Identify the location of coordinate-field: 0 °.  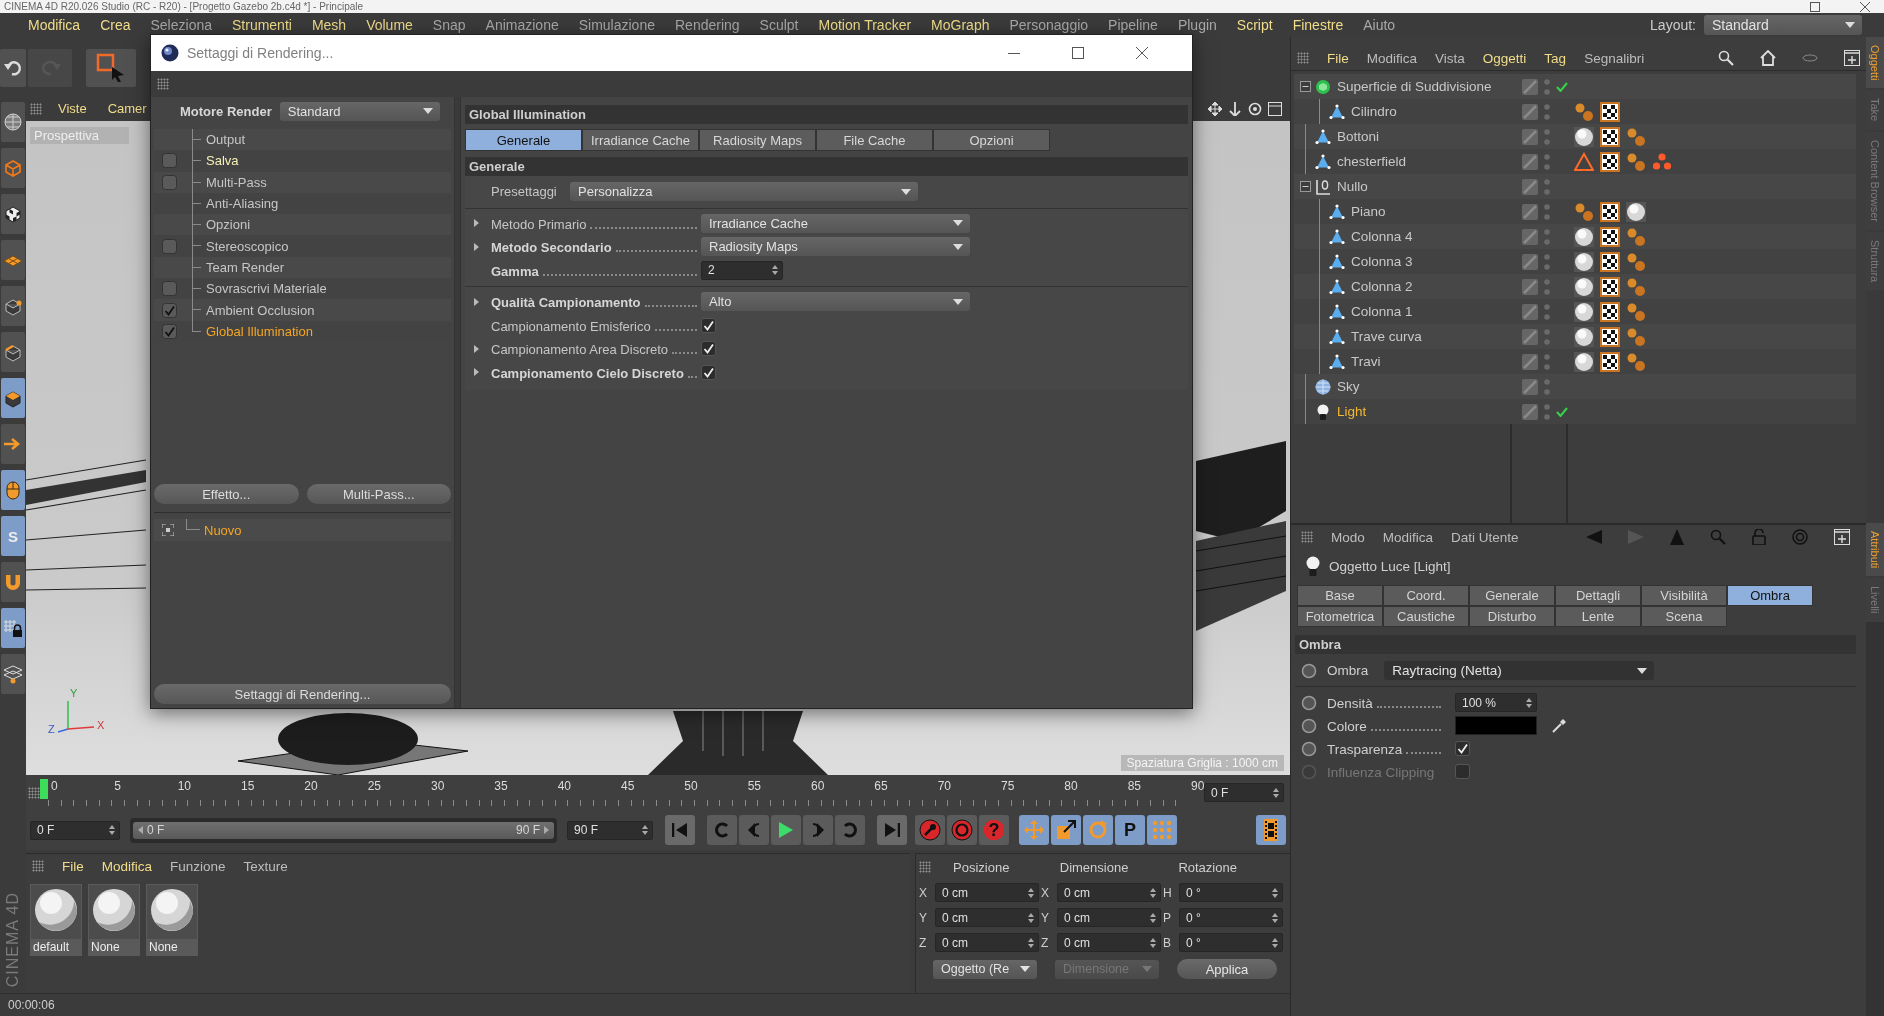
(1231, 917).